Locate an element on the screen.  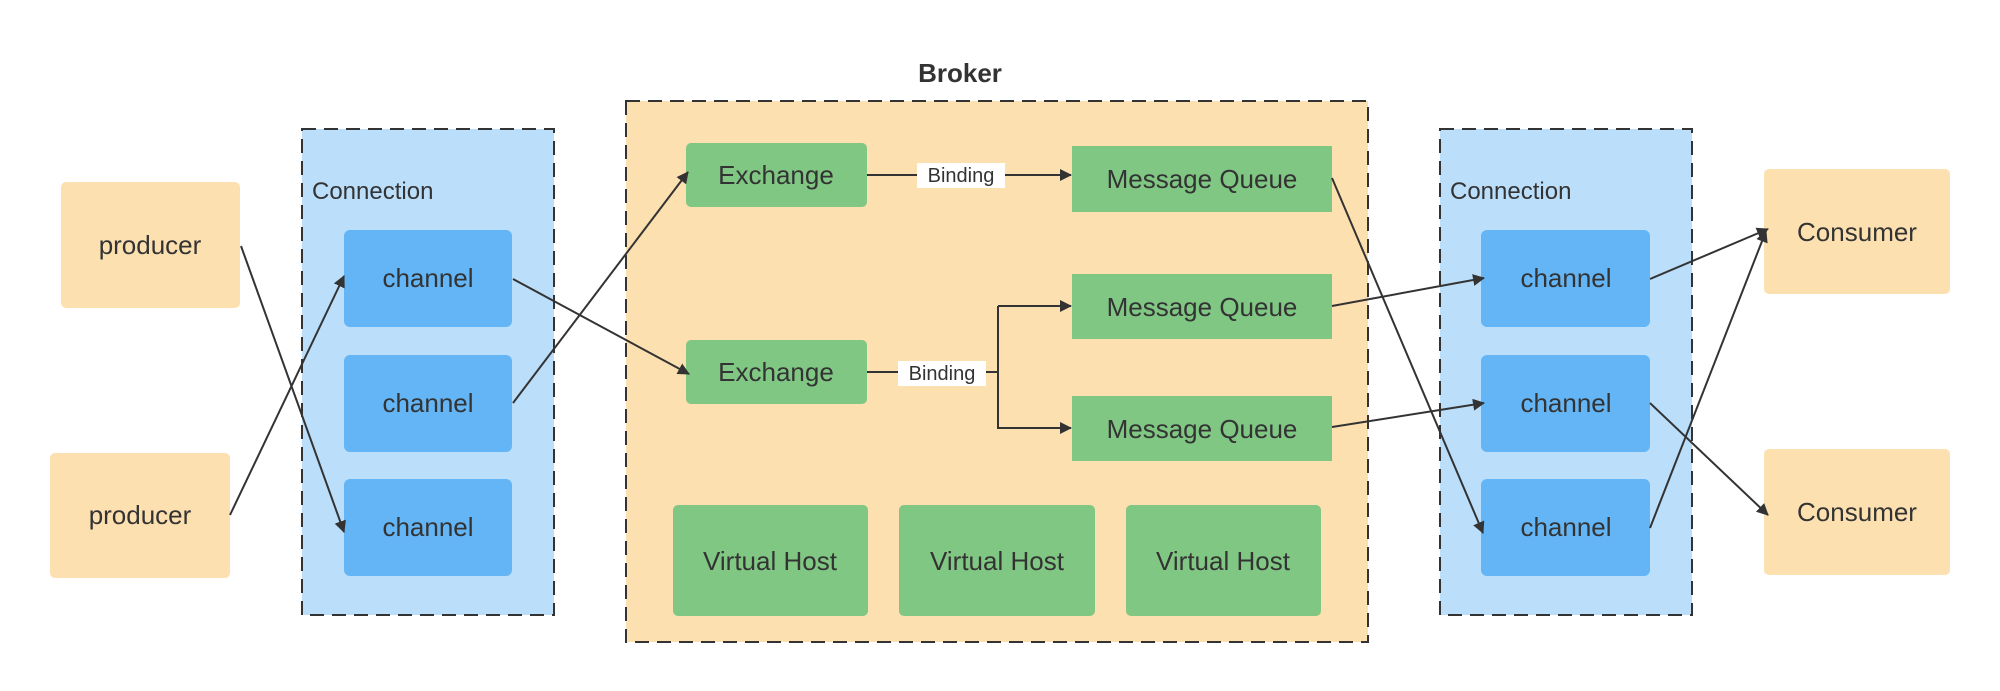
message-queue-label-1: Message Queue is located at coordinates (1202, 179).